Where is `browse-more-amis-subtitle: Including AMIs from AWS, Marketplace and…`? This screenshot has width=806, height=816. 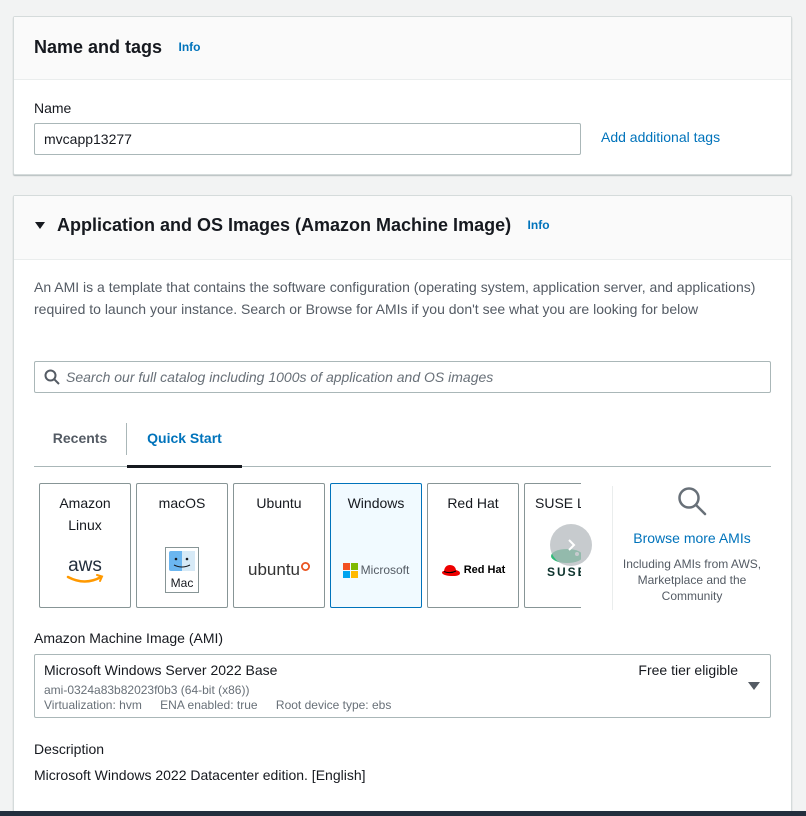 browse-more-amis-subtitle: Including AMIs from AWS, Marketplace and… is located at coordinates (692, 580).